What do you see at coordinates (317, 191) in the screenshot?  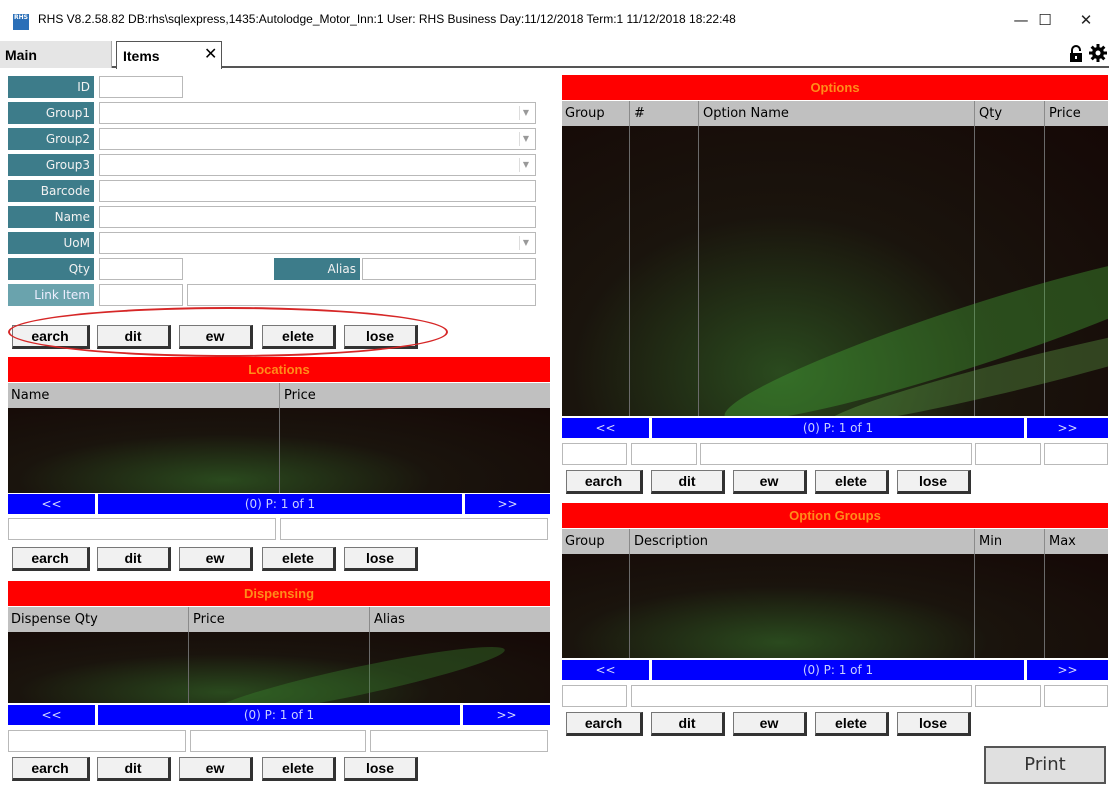 I see `barcode-field` at bounding box center [317, 191].